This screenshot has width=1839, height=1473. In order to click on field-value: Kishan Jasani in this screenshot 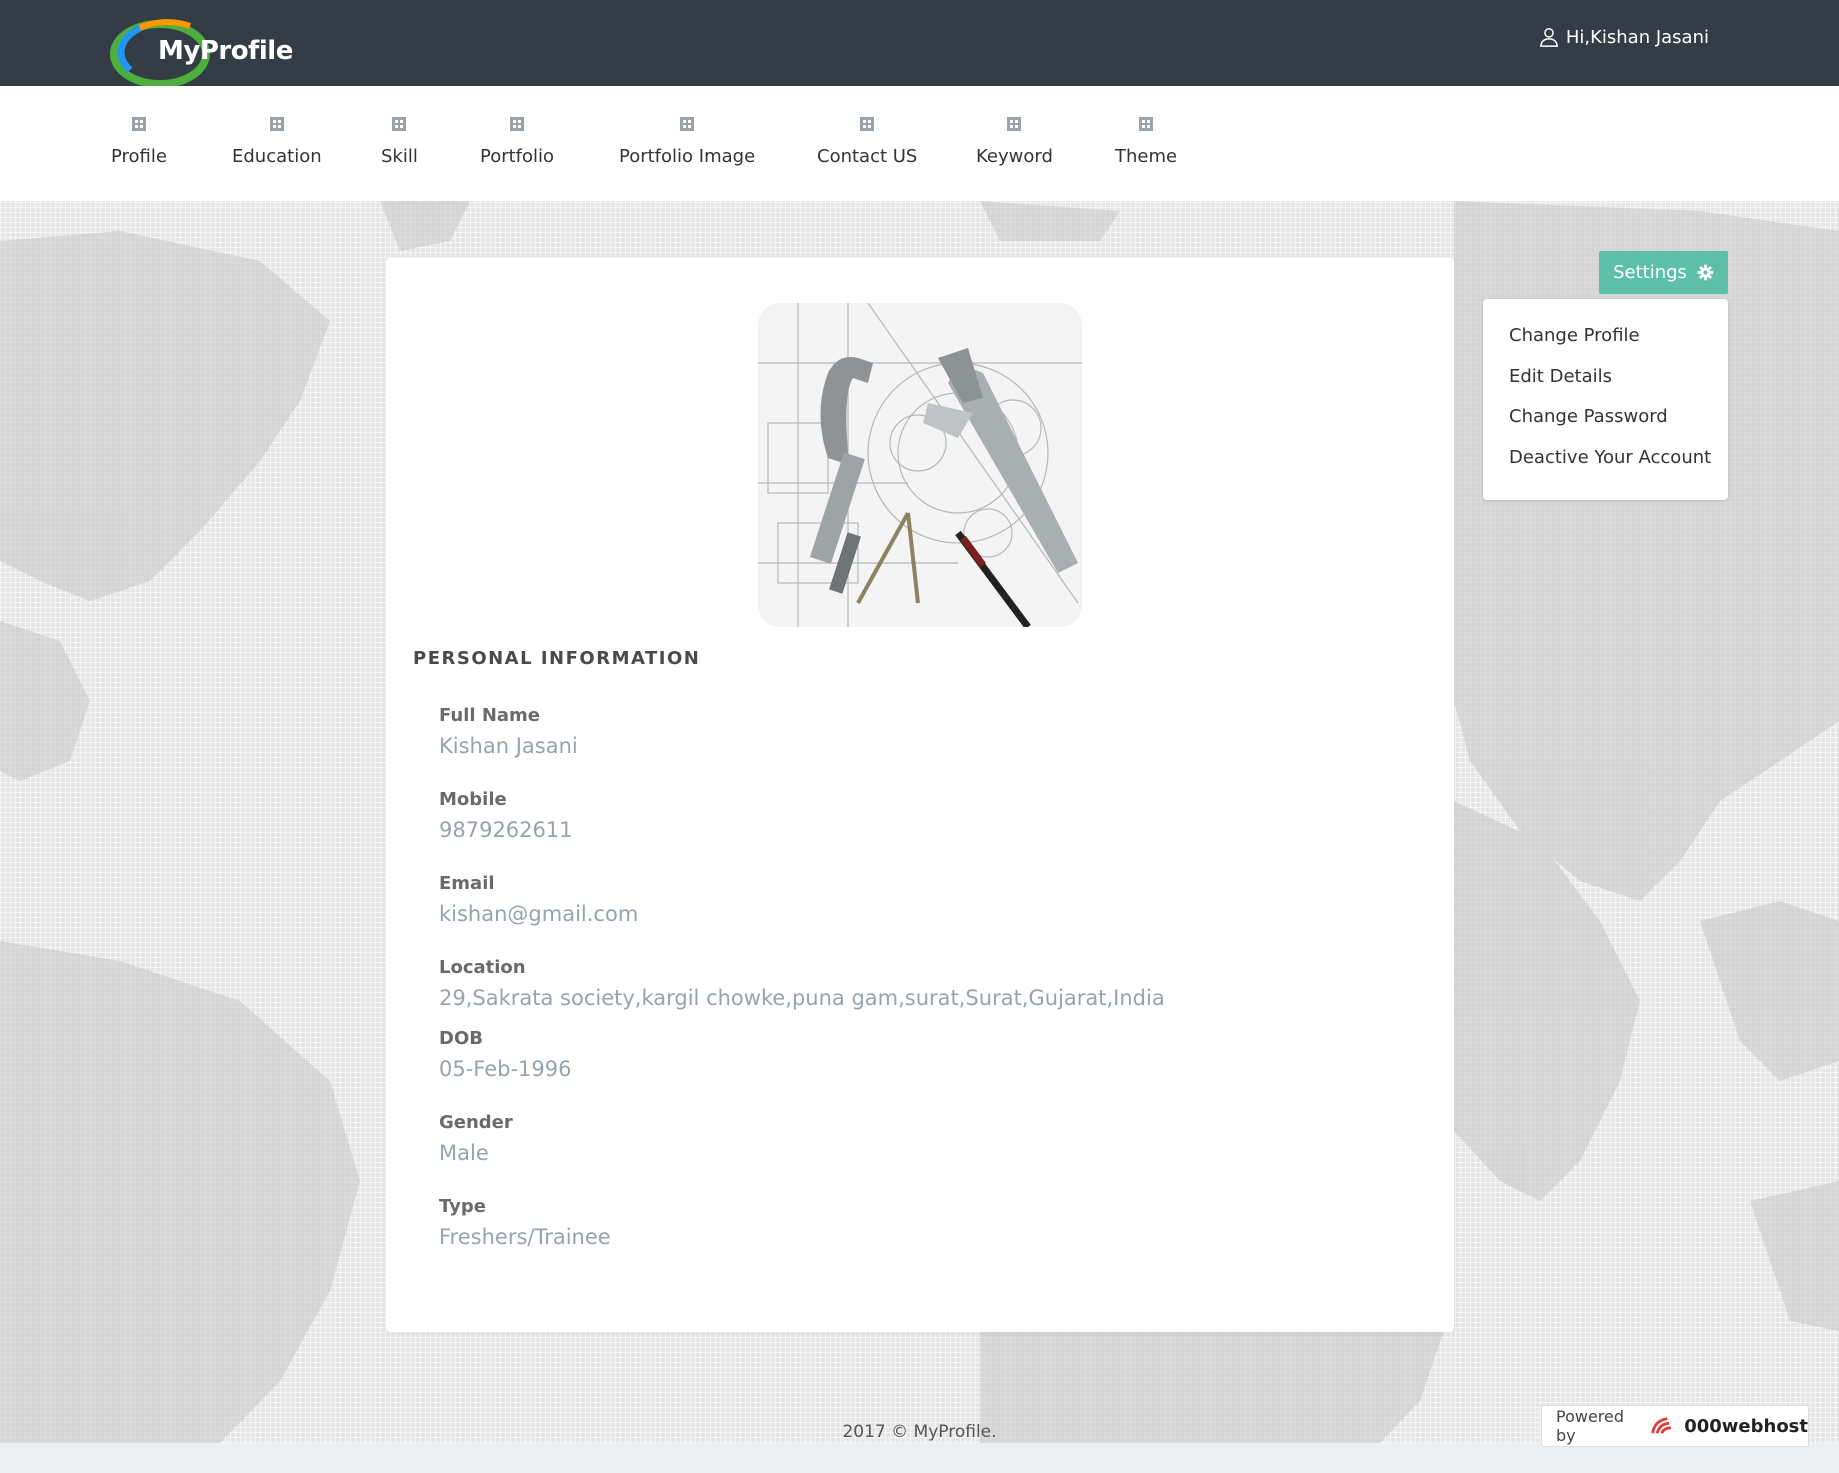, I will do `click(508, 746)`.